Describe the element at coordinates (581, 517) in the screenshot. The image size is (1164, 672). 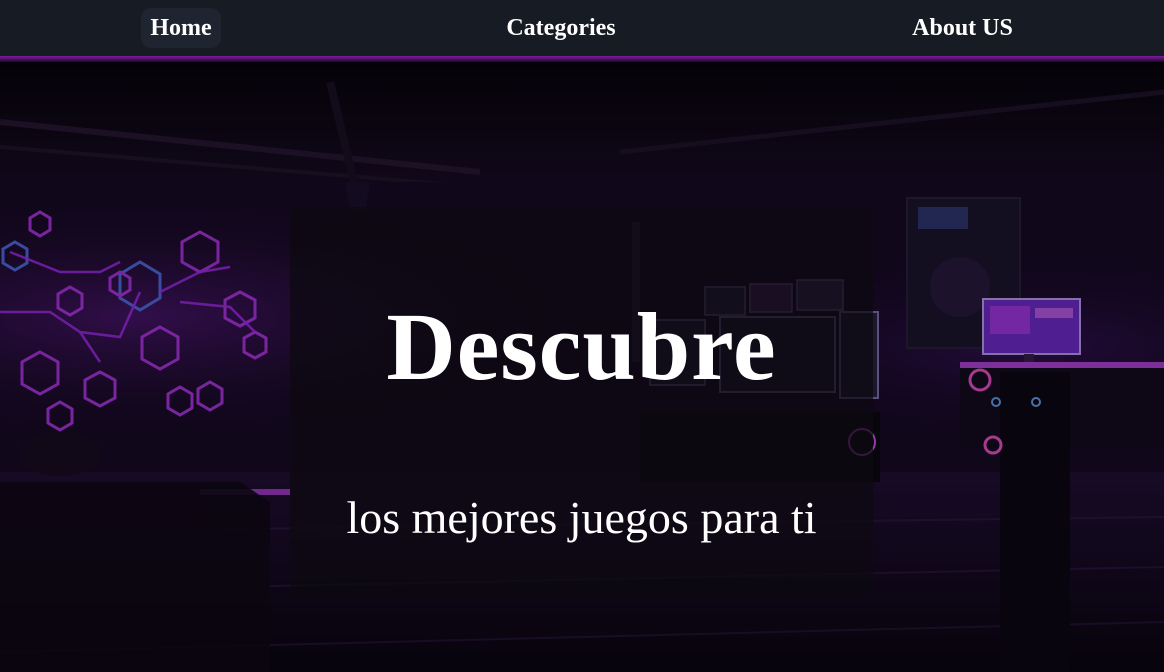
I see `hero-subtitle: los mejores juegos para ti` at that location.